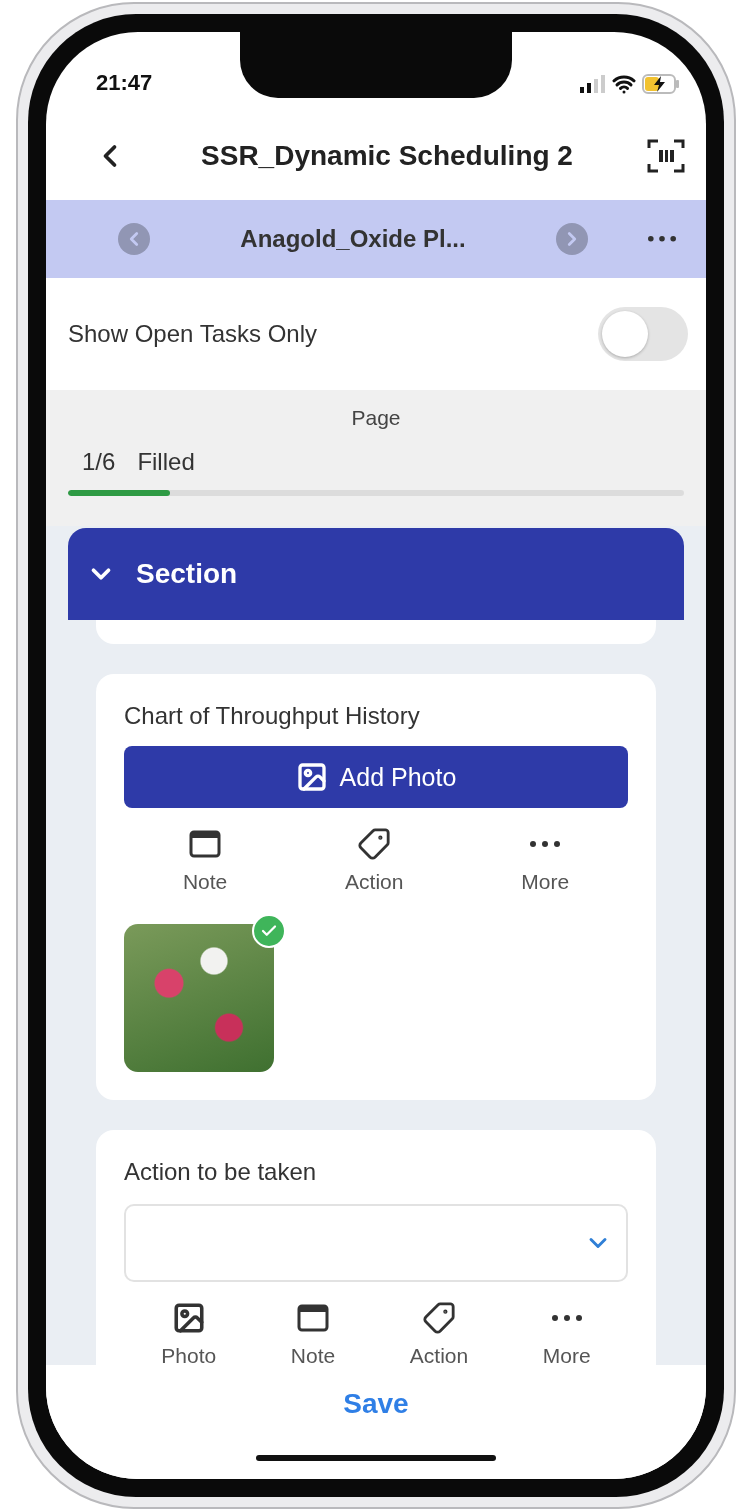 This screenshot has height=1511, width=737. I want to click on progress-count: 1/6, so click(99, 462).